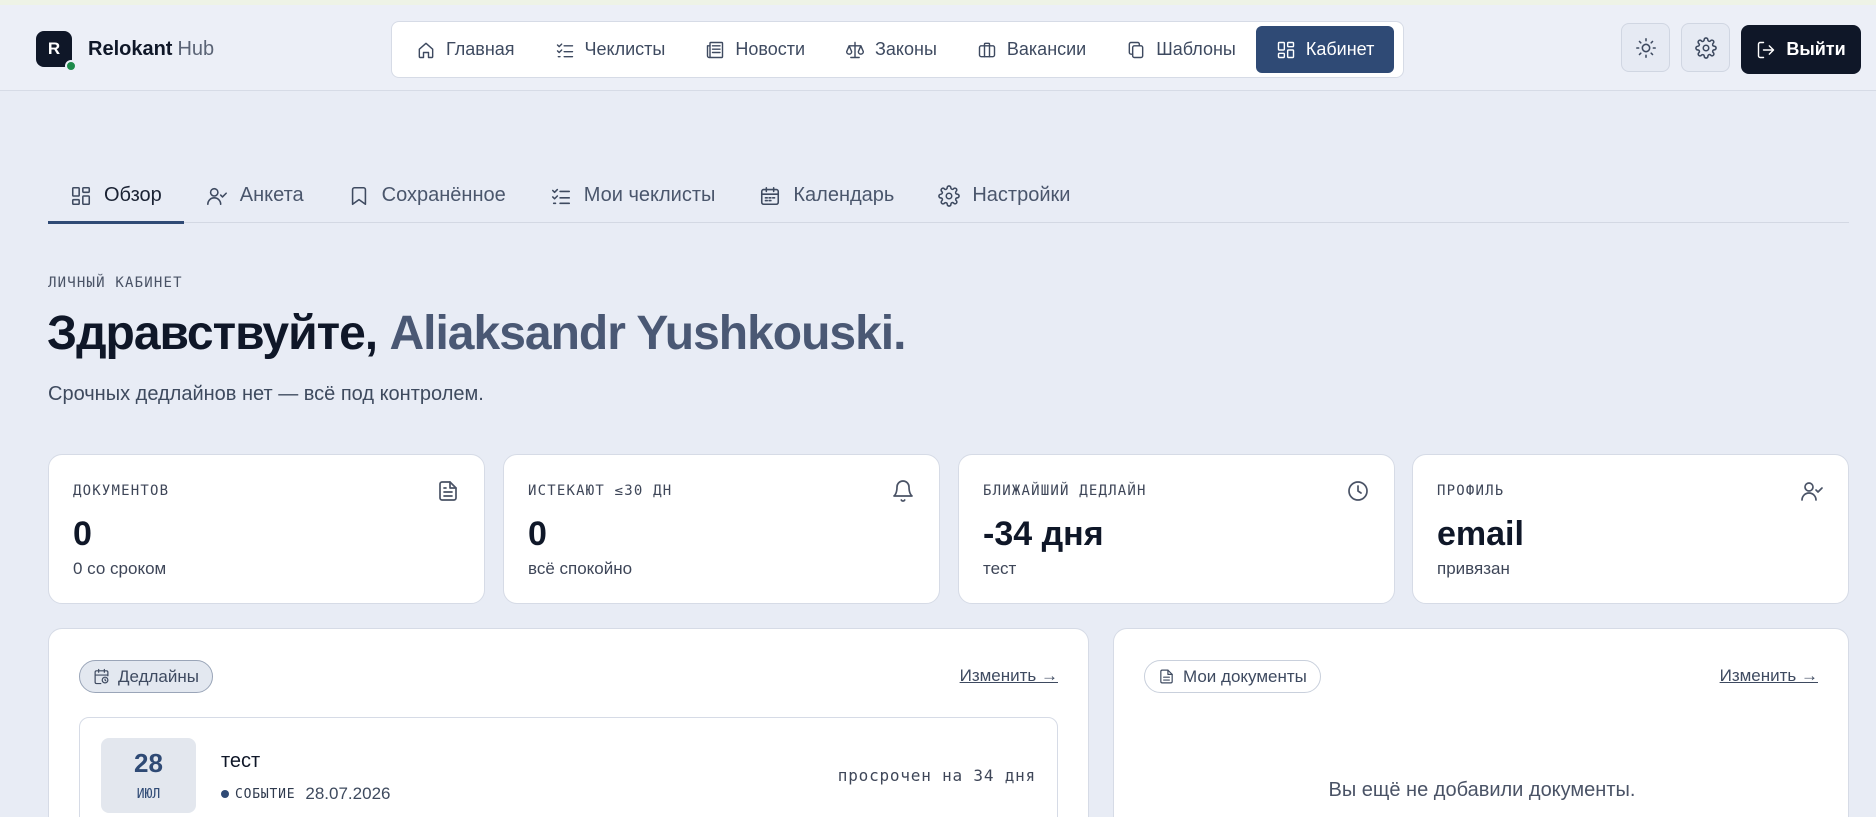 The width and height of the screenshot is (1876, 817). I want to click on stat-card-expiring: ИСТЕКАЮТ ≤30 ДН 0 всё спокойно, so click(721, 529).